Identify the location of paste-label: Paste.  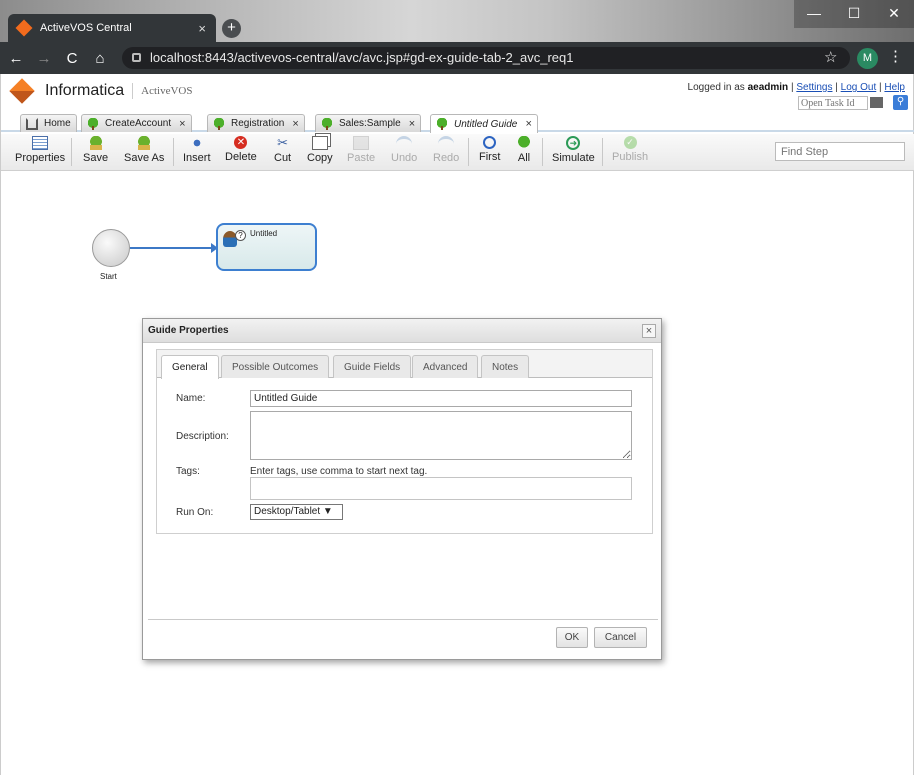
(361, 158).